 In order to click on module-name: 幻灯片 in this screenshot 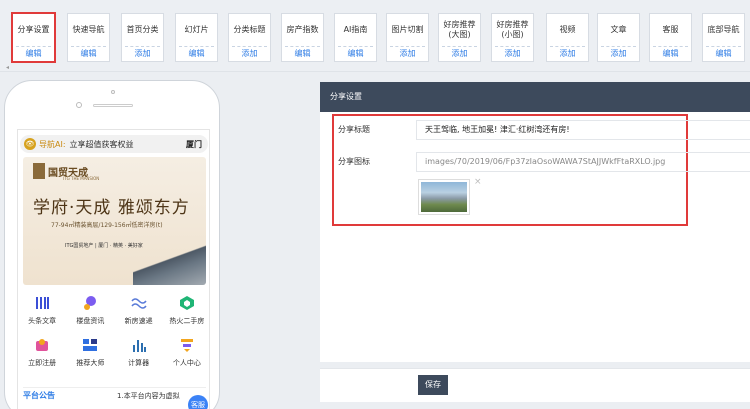, I will do `click(196, 29)`.